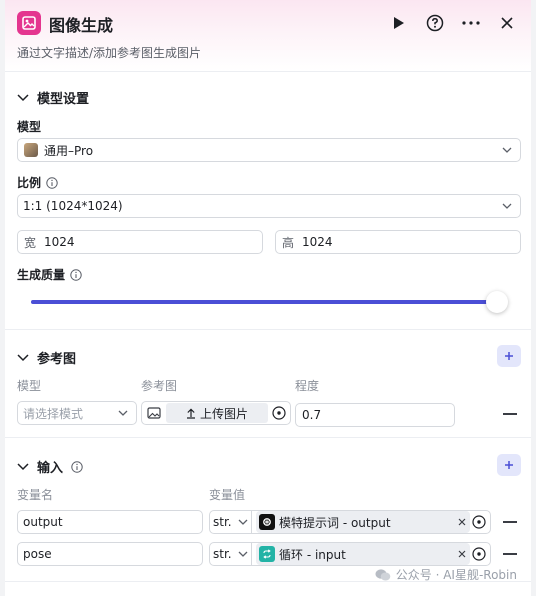 This screenshot has width=536, height=596. What do you see at coordinates (30, 242) in the screenshot?
I see `width-prefix: 宽` at bounding box center [30, 242].